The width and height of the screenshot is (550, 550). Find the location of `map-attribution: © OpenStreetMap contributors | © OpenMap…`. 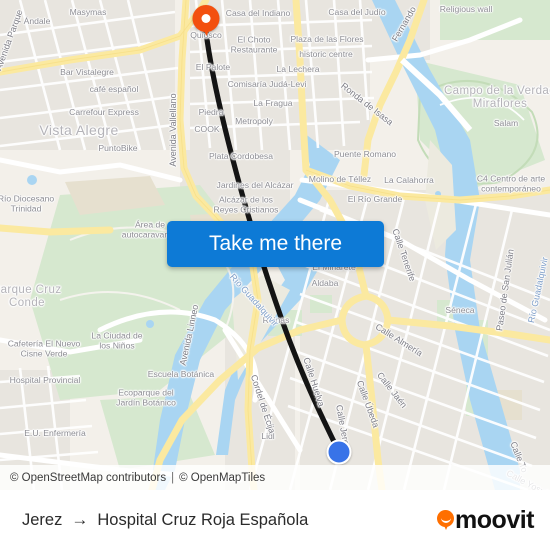

map-attribution: © OpenStreetMap contributors | © OpenMap… is located at coordinates (275, 477).